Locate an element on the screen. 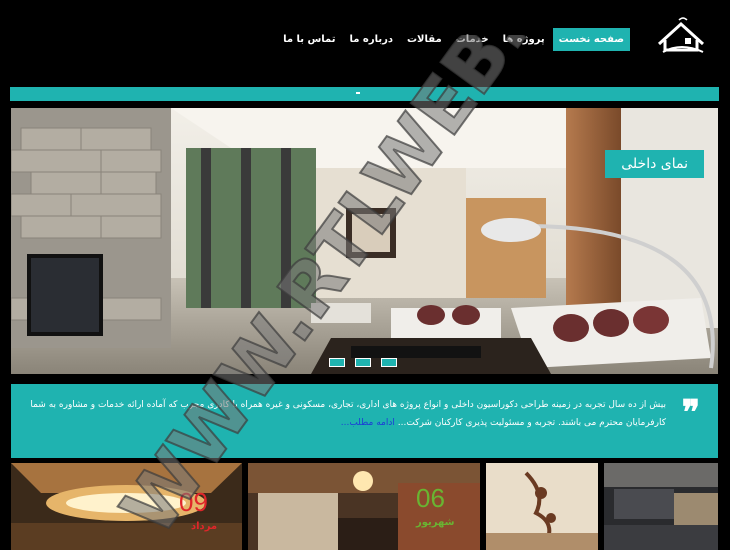 The height and width of the screenshot is (550, 730). quote-icon: ❞ is located at coordinates (690, 413).